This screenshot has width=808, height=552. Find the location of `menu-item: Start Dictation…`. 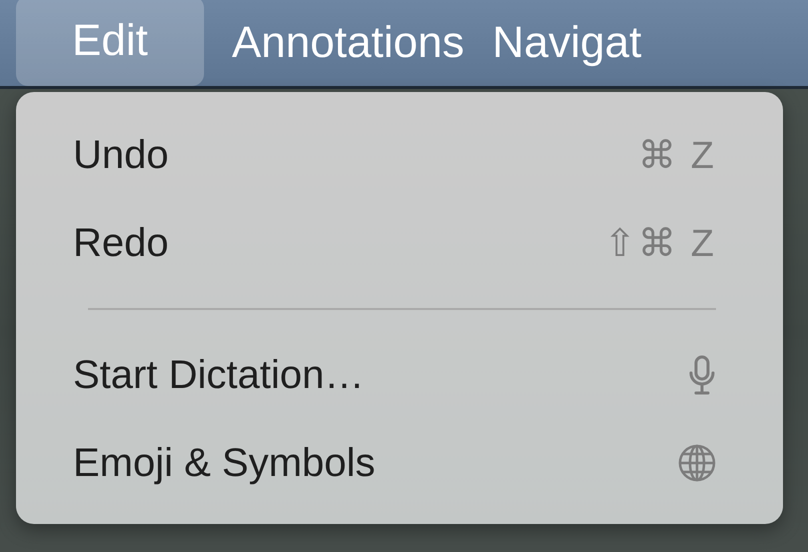

menu-item: Start Dictation… is located at coordinates (218, 375).